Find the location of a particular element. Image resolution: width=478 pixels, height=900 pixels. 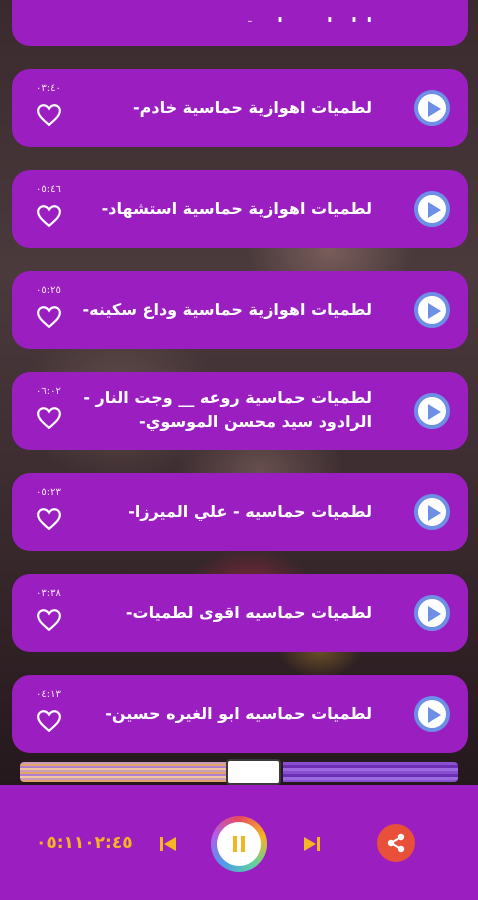

track-duration: ٠٦:٠٢ is located at coordinates (48, 391).